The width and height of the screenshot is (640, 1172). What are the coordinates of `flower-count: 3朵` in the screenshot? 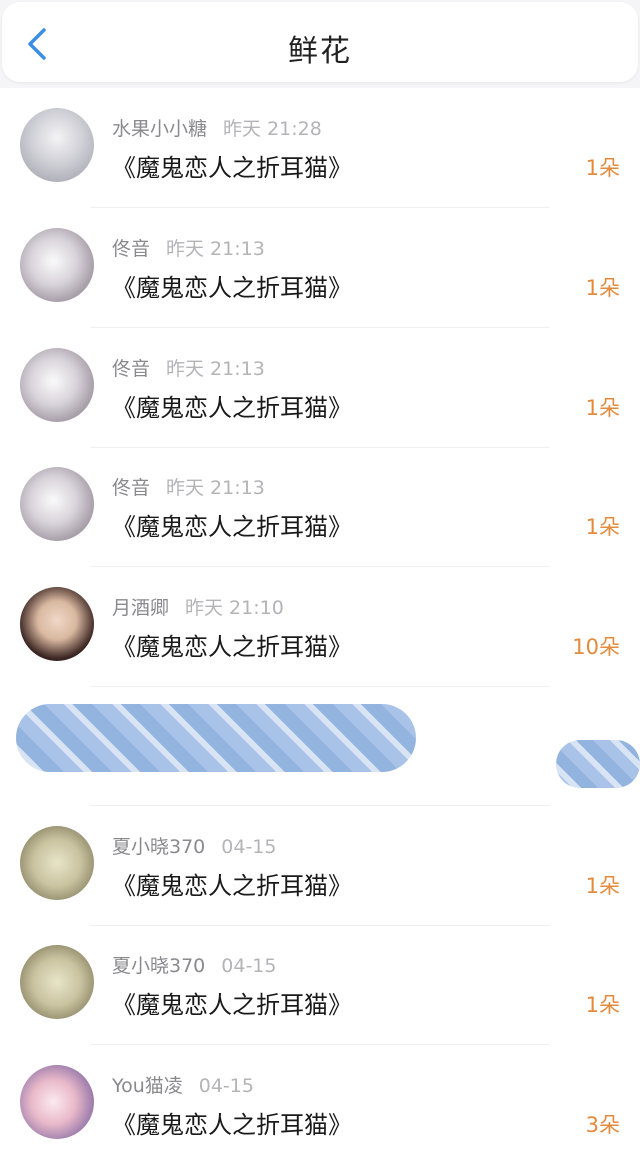 It's located at (602, 1125).